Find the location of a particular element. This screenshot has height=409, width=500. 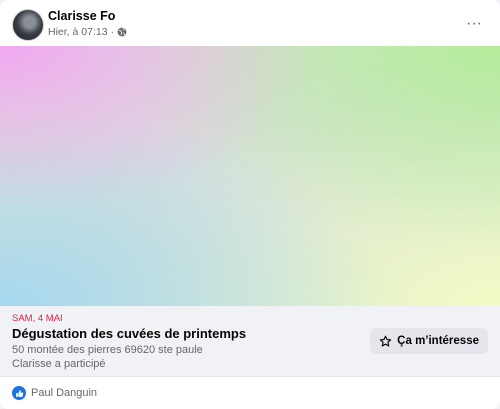

post-meta: Hier, à 07:13 · is located at coordinates (87, 32).